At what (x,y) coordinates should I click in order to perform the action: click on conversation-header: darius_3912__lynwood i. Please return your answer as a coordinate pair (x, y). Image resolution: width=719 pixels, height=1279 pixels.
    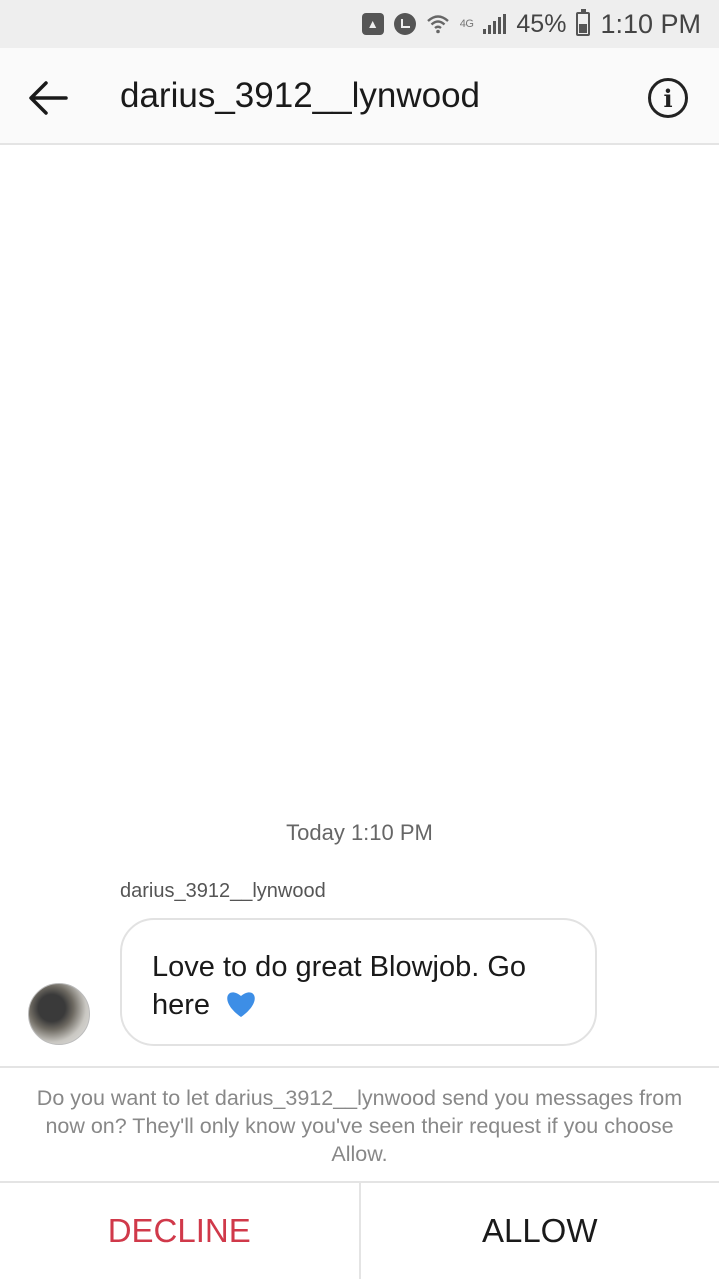
    Looking at the image, I should click on (359, 96).